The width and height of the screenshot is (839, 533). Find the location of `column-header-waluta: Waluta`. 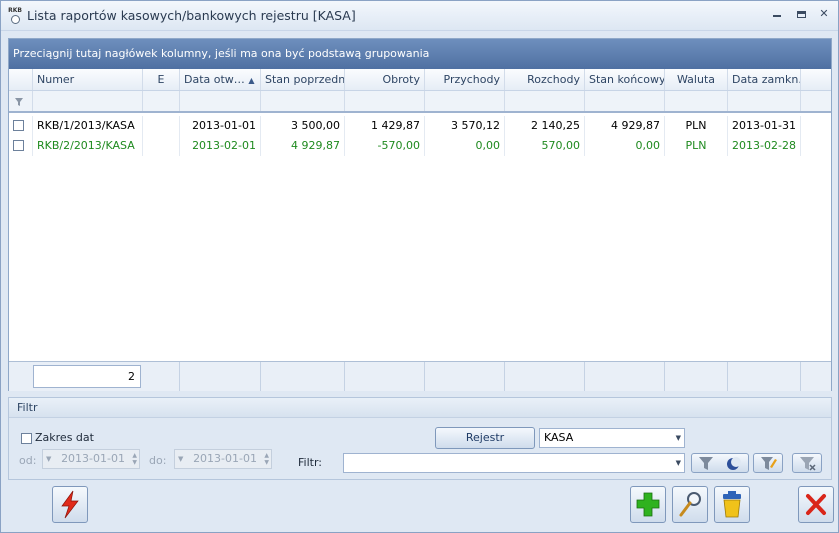

column-header-waluta: Waluta is located at coordinates (696, 79).